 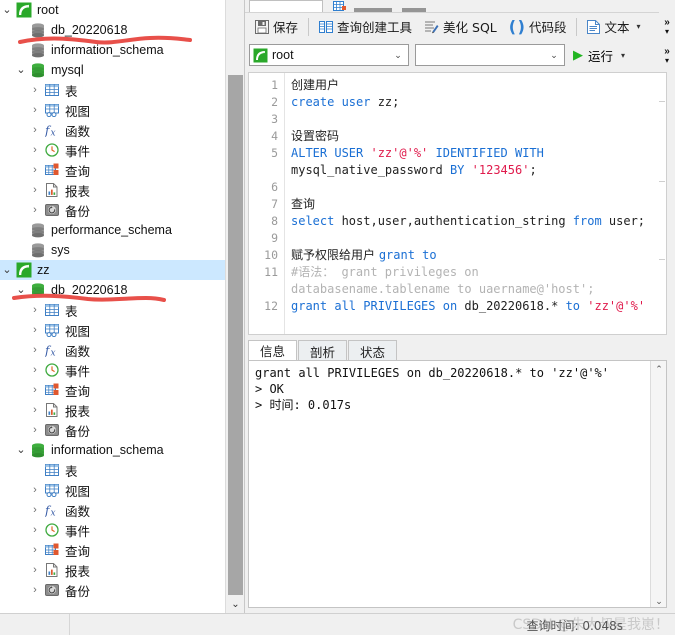 I want to click on tree-node: db_20220618, so click(x=113, y=30).